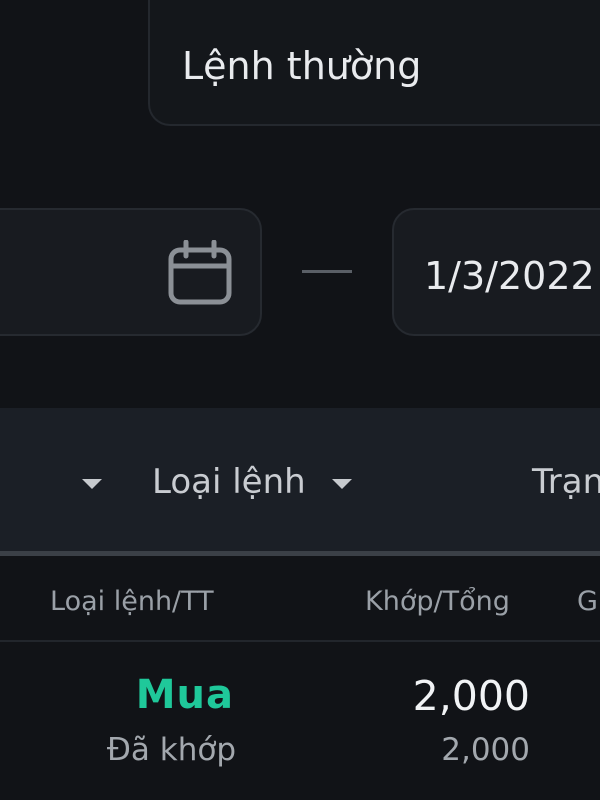  What do you see at coordinates (566, 482) in the screenshot?
I see `filter-status-label: Trạn` at bounding box center [566, 482].